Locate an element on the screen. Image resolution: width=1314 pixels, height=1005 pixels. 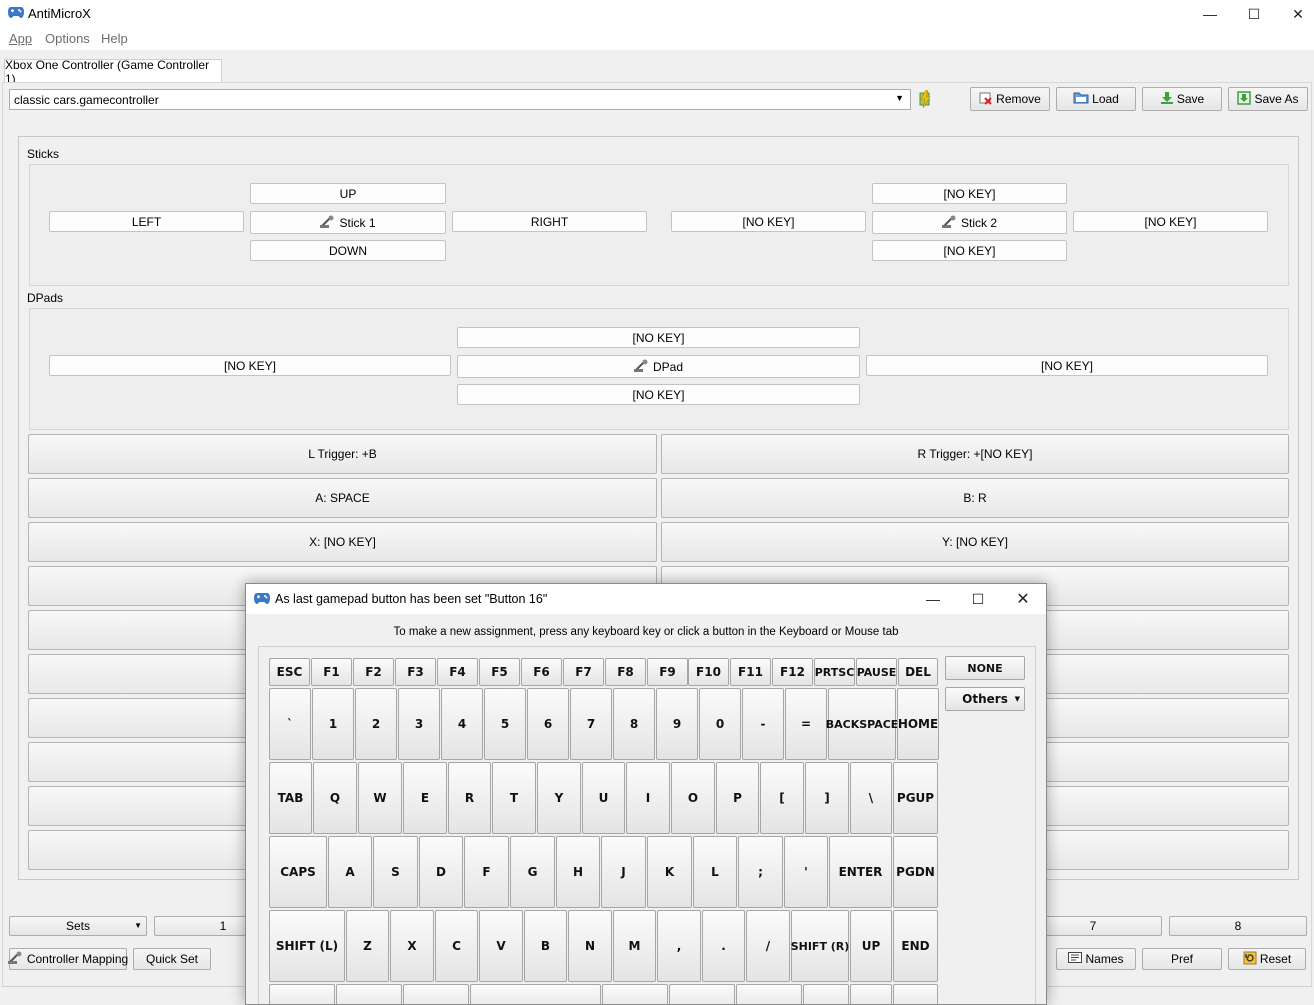
key-f3: F3 is located at coordinates (415, 672).